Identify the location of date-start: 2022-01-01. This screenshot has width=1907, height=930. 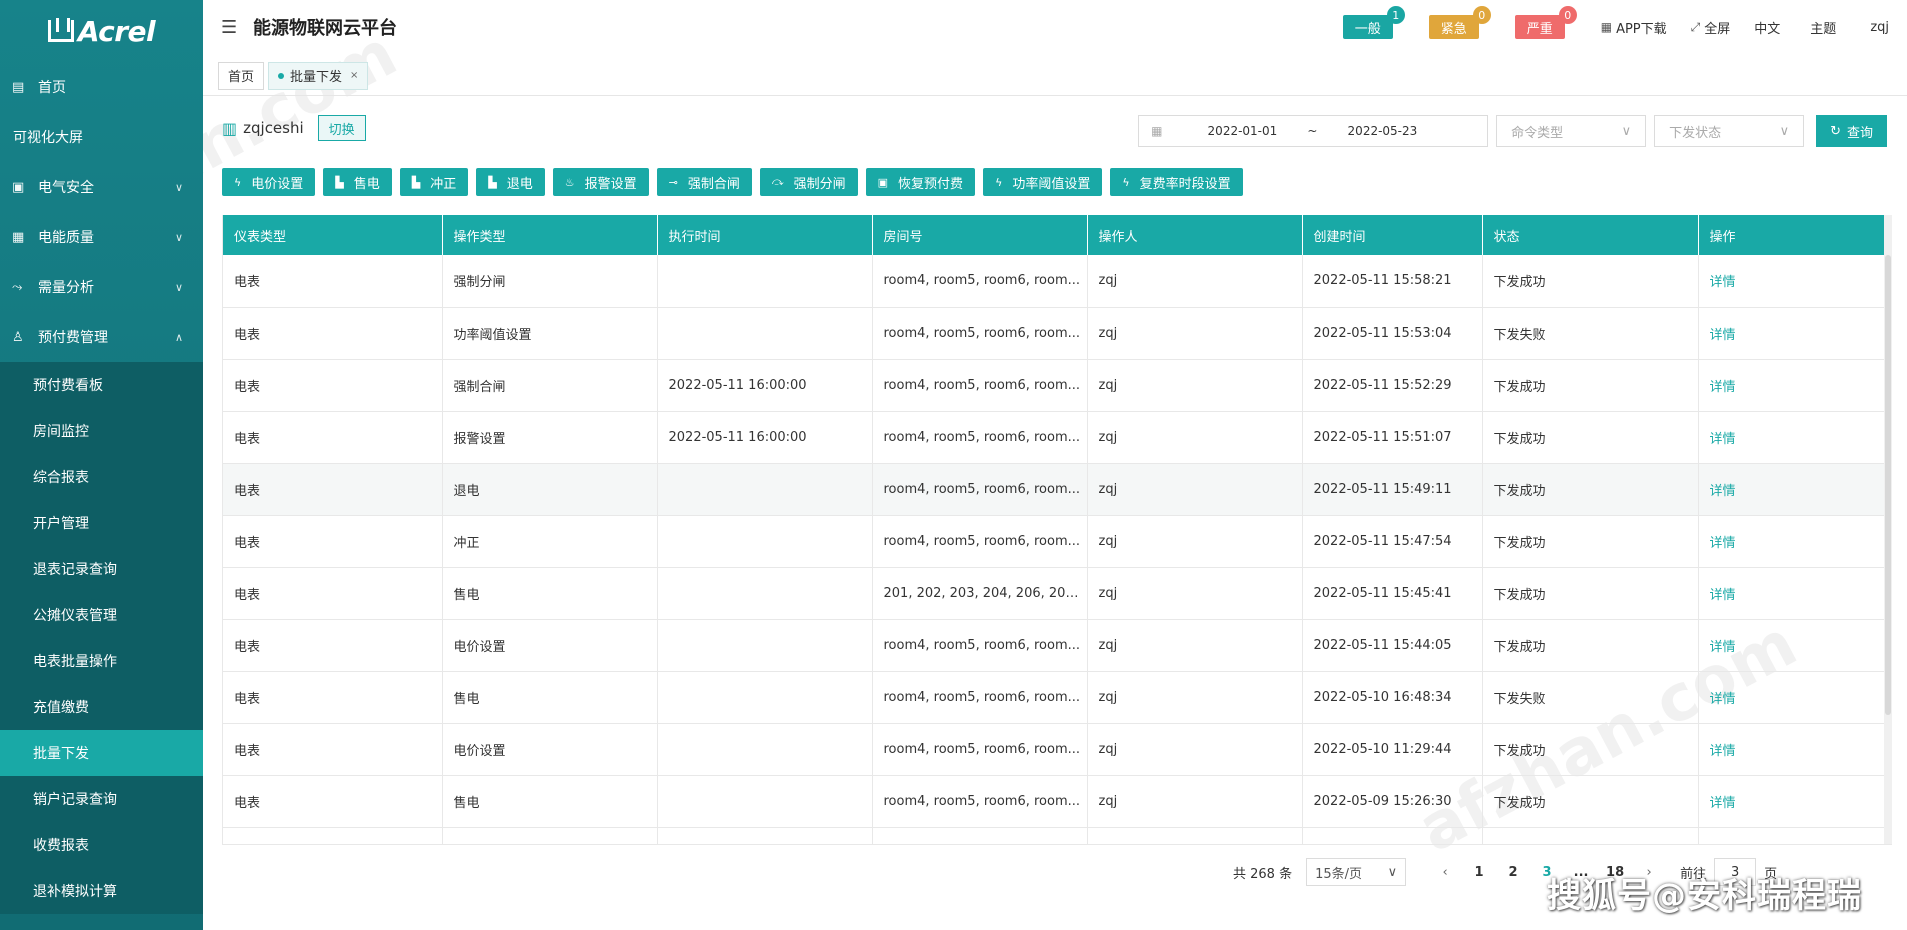
(1242, 131).